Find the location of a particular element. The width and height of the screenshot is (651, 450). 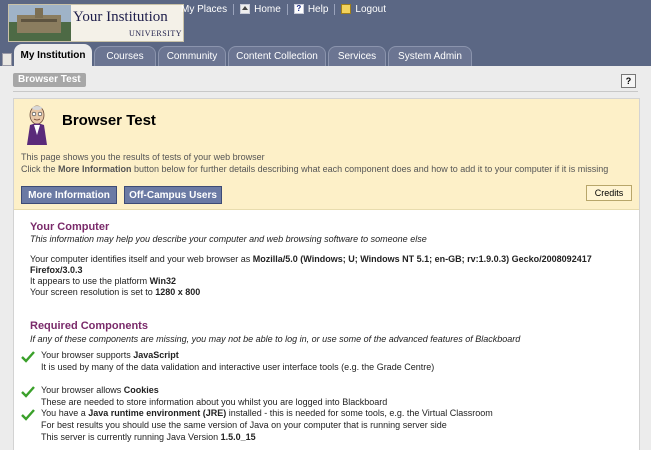

divider is located at coordinates (325, 91).